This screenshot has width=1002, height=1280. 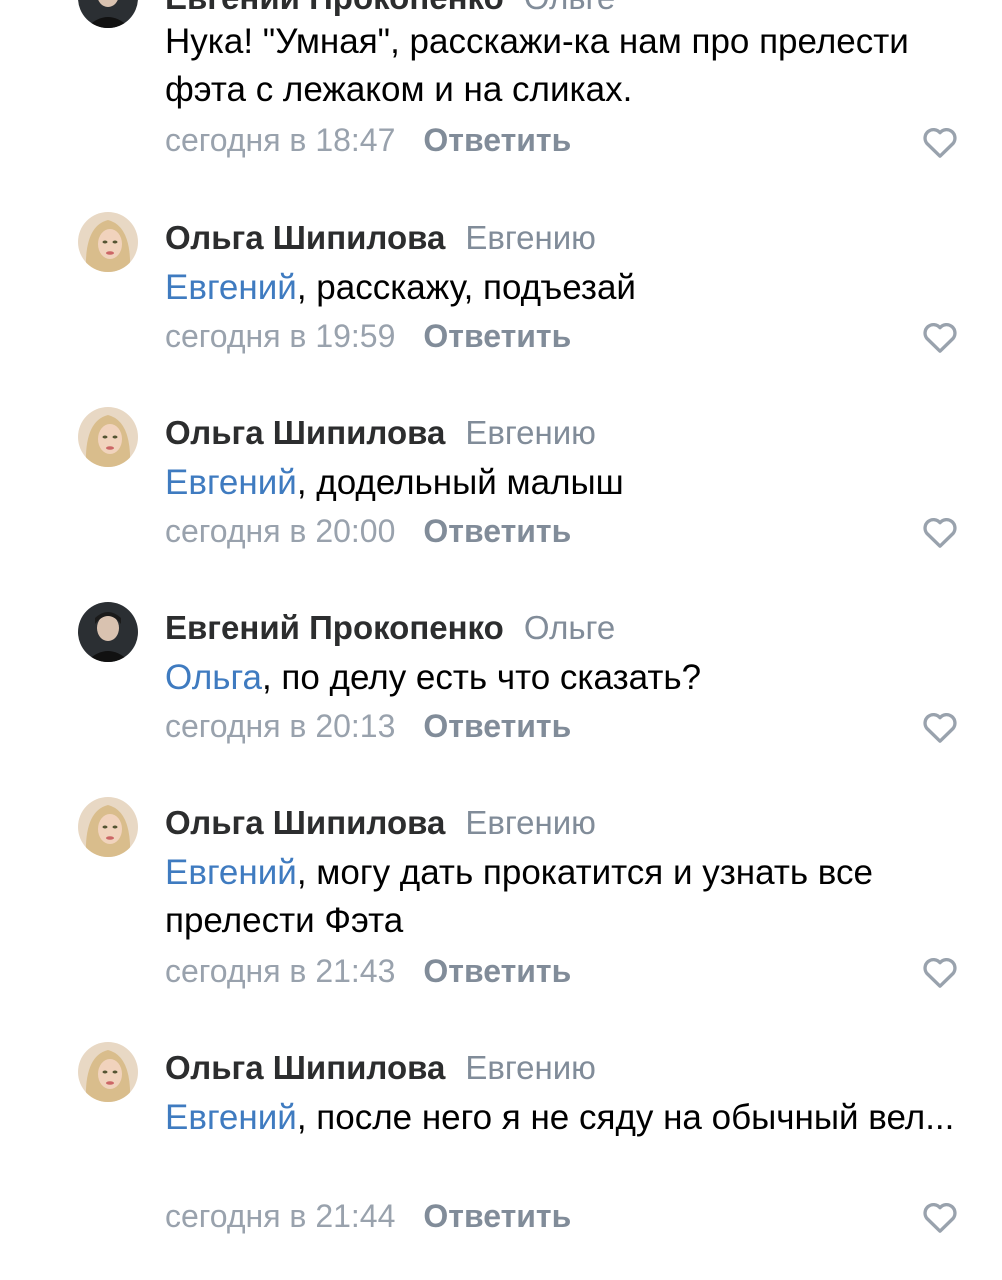 What do you see at coordinates (481, 677) in the screenshot?
I see `comment-body: , по делу есть что сказать?` at bounding box center [481, 677].